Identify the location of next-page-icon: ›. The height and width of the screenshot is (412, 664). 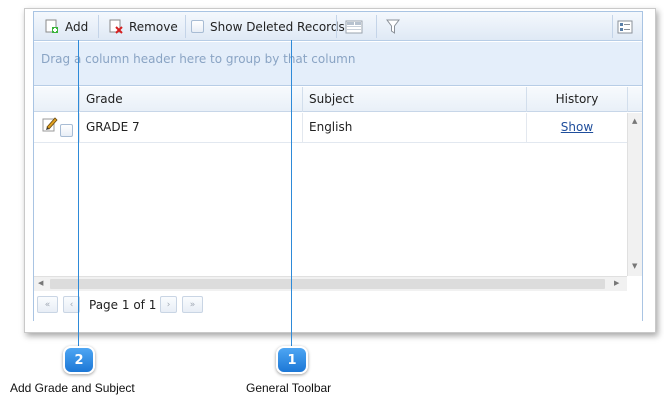
(168, 304).